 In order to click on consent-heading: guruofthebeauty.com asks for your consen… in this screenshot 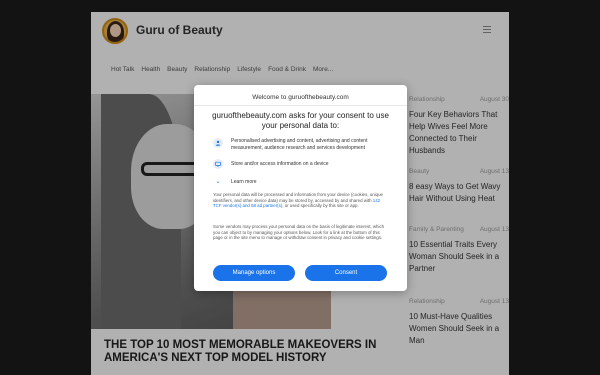, I will do `click(300, 120)`.